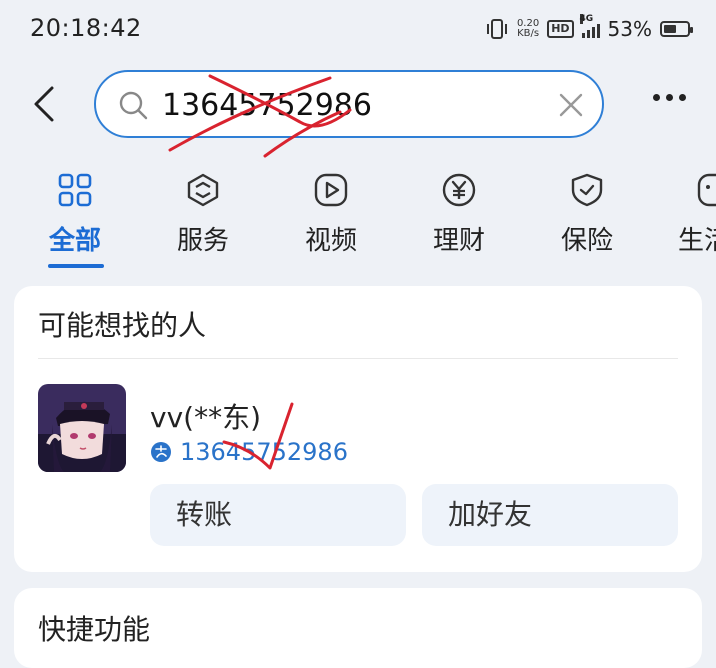 This screenshot has width=716, height=668. What do you see at coordinates (358, 28) in the screenshot?
I see `status-bar: 20:18:42 0.20 KB/s HD 4G 53%` at bounding box center [358, 28].